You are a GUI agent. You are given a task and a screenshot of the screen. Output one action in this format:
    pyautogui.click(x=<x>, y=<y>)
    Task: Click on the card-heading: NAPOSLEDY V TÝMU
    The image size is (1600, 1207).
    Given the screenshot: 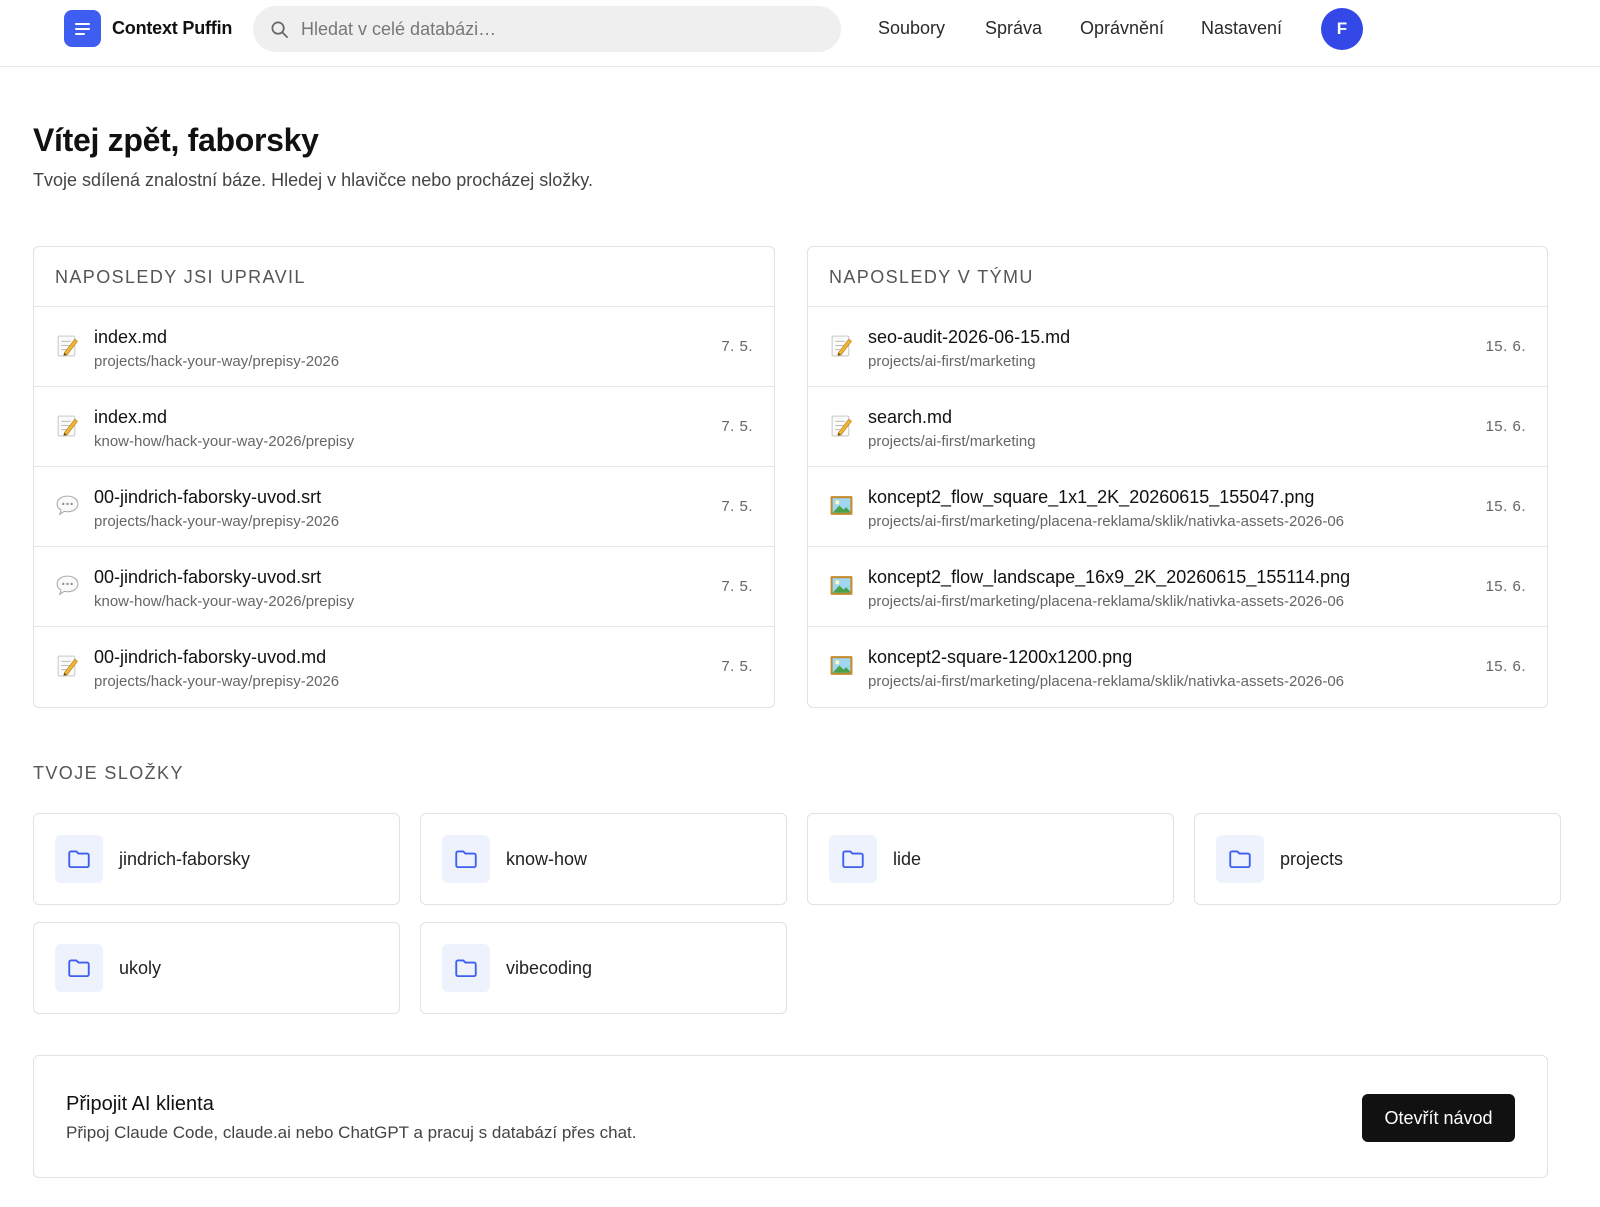 What is the action you would take?
    pyautogui.click(x=1177, y=277)
    